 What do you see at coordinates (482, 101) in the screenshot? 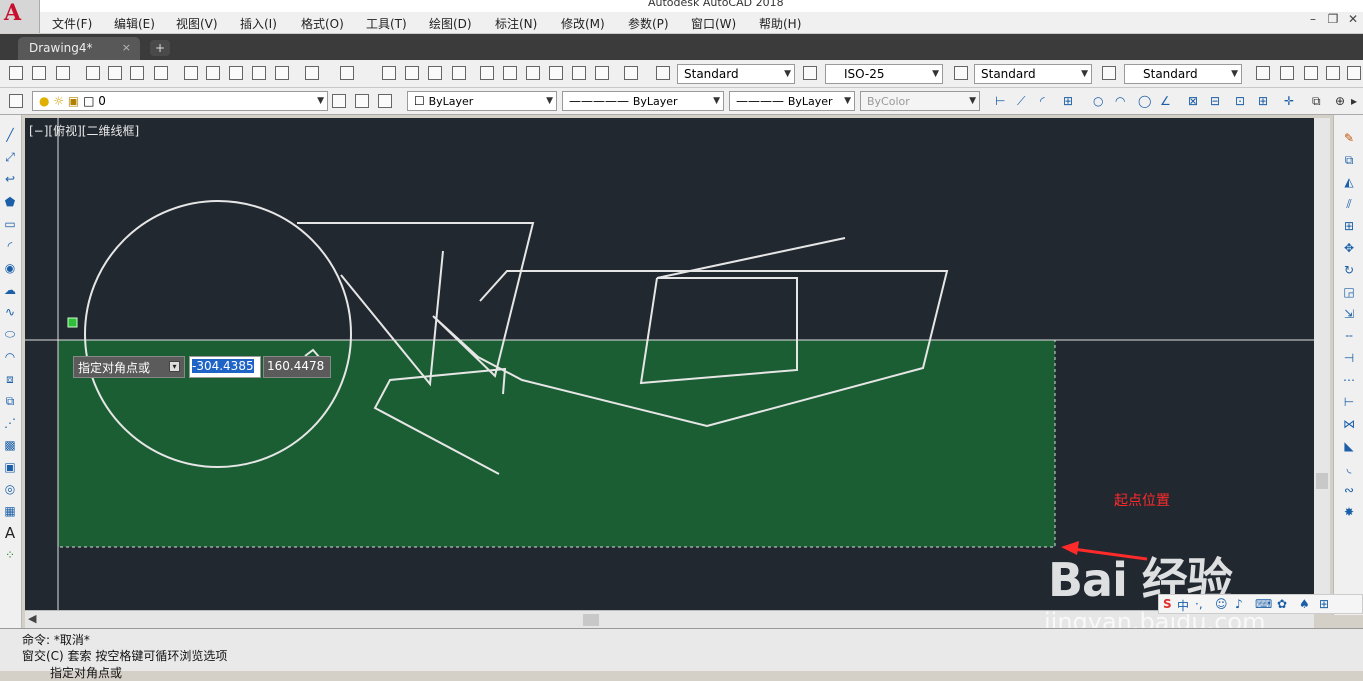
I see `color-select: ☐ ByLayer ▼` at bounding box center [482, 101].